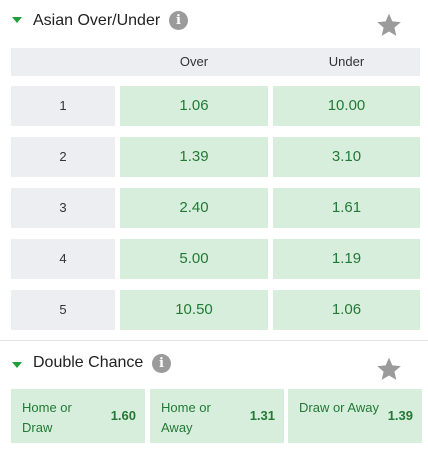  I want to click on double-chance-option: Home or Away 1.31, so click(217, 416).